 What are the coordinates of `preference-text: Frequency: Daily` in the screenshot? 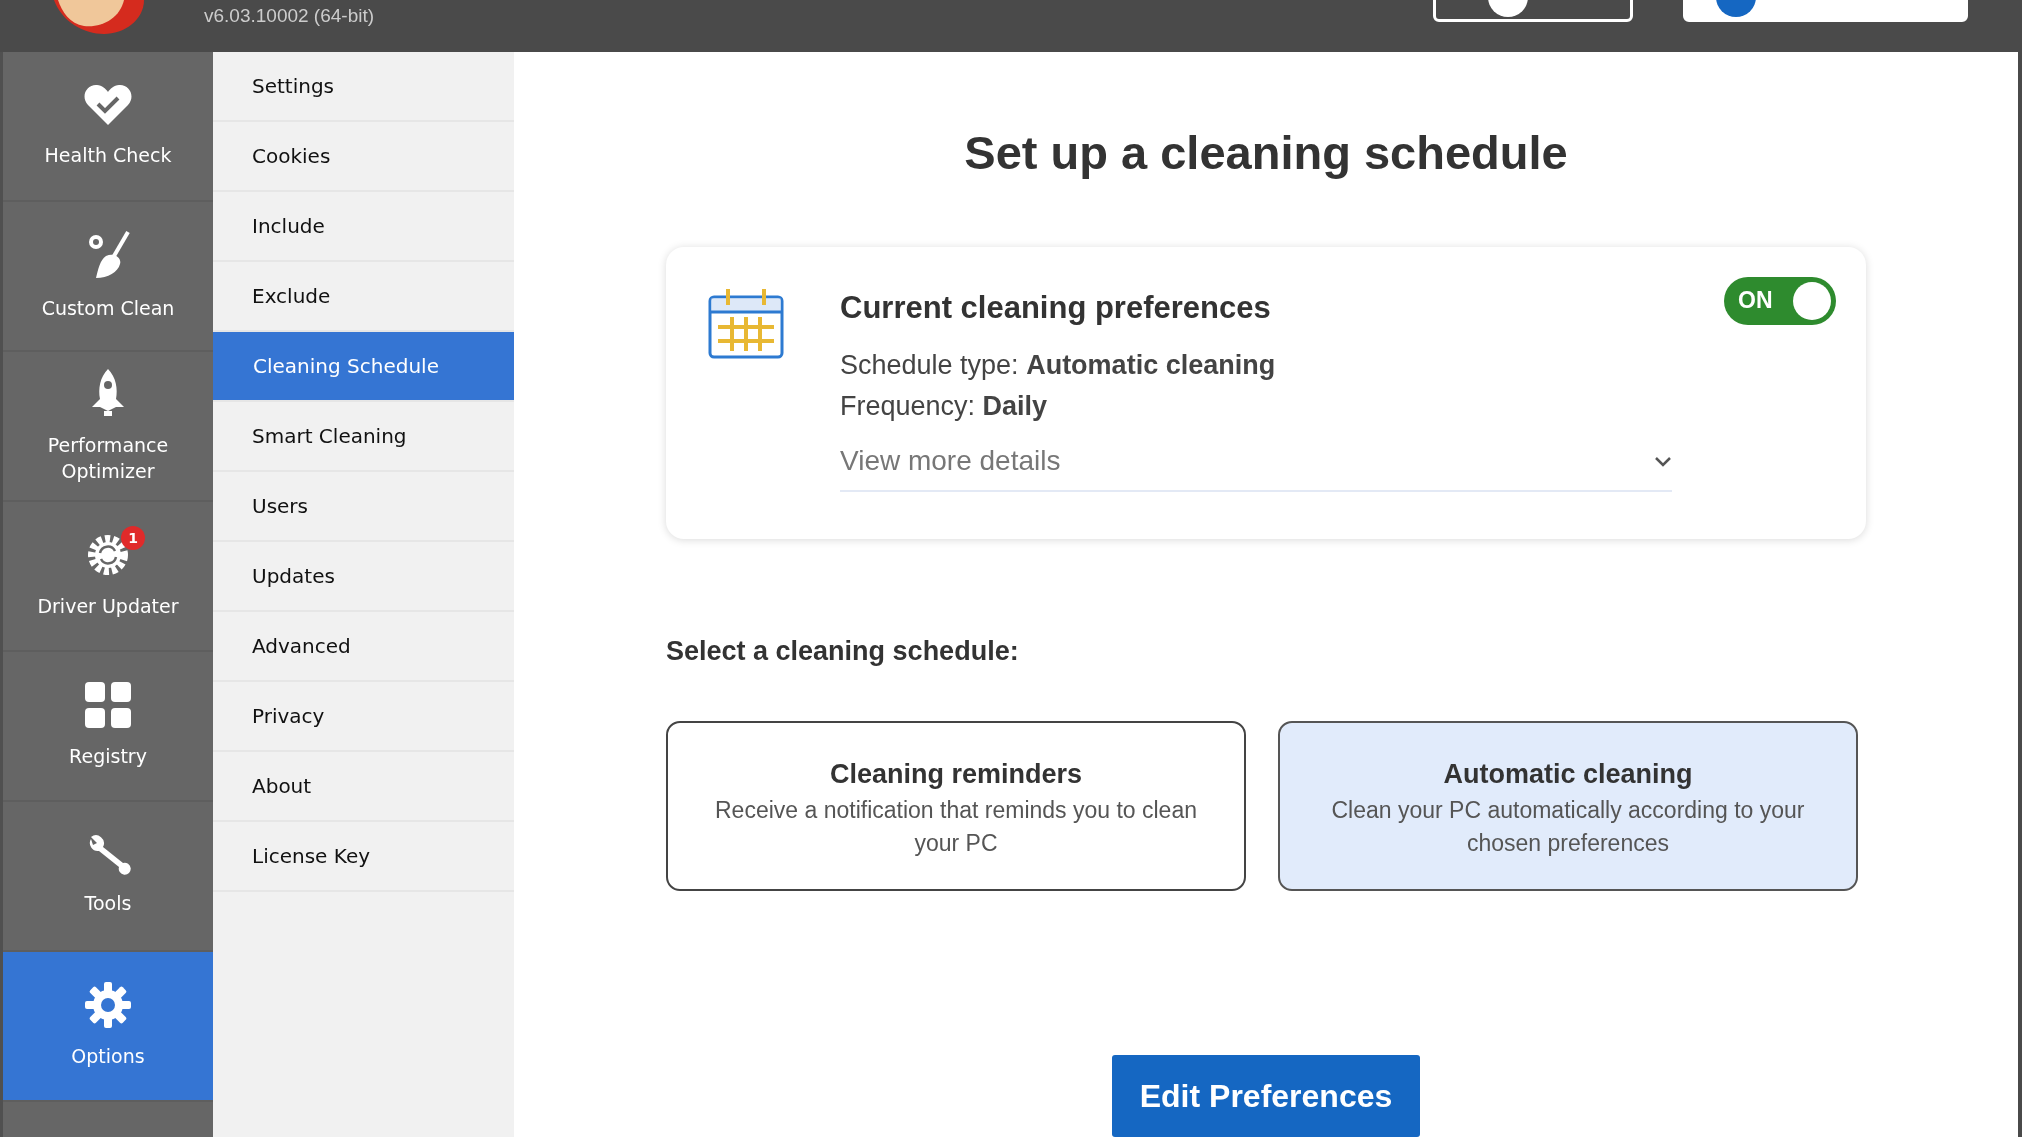 It's located at (944, 406).